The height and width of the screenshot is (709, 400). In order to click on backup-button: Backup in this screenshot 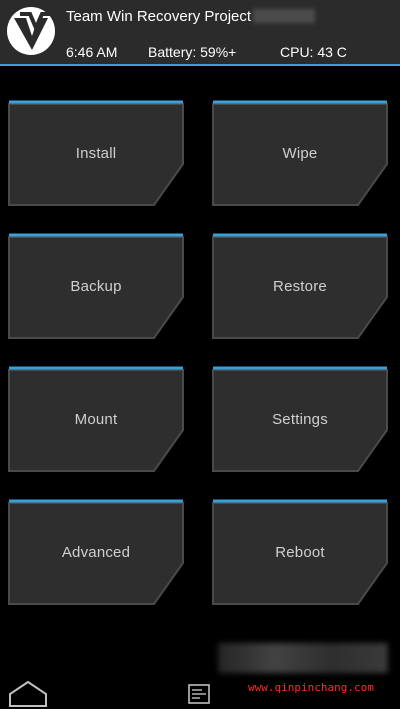, I will do `click(96, 286)`.